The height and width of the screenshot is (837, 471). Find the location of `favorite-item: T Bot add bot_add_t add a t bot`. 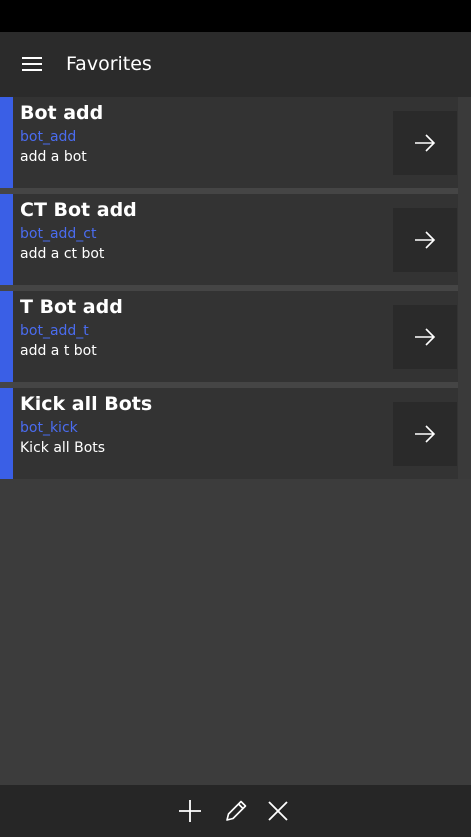

favorite-item: T Bot add bot_add_t add a t bot is located at coordinates (229, 336).